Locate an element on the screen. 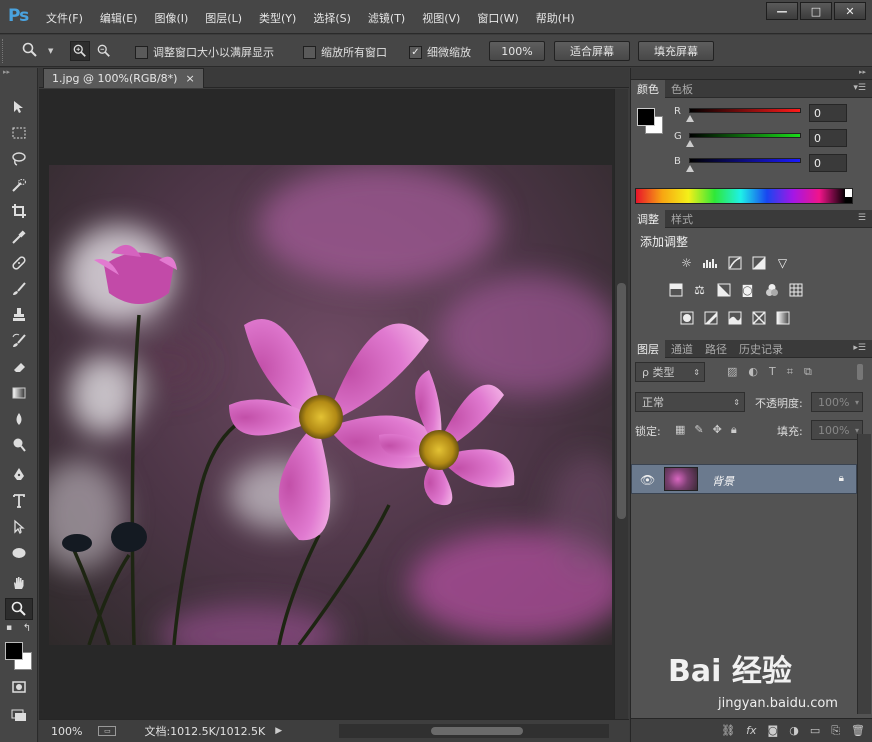  tab-history: 历史记录 is located at coordinates (761, 349).